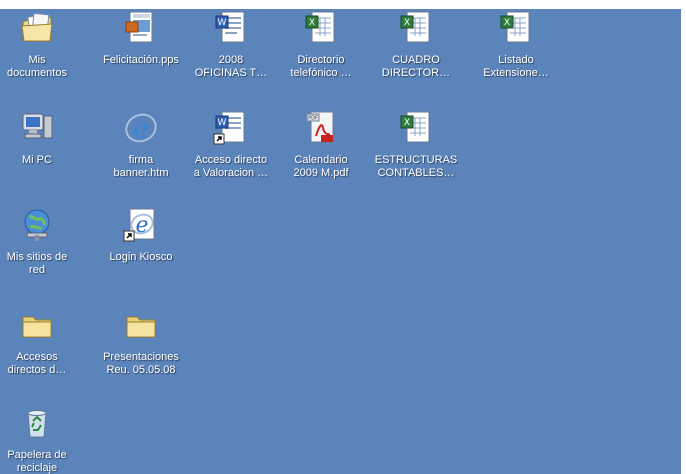 Image resolution: width=686 pixels, height=474 pixels. What do you see at coordinates (37, 126) in the screenshot?
I see `my-computer-icon` at bounding box center [37, 126].